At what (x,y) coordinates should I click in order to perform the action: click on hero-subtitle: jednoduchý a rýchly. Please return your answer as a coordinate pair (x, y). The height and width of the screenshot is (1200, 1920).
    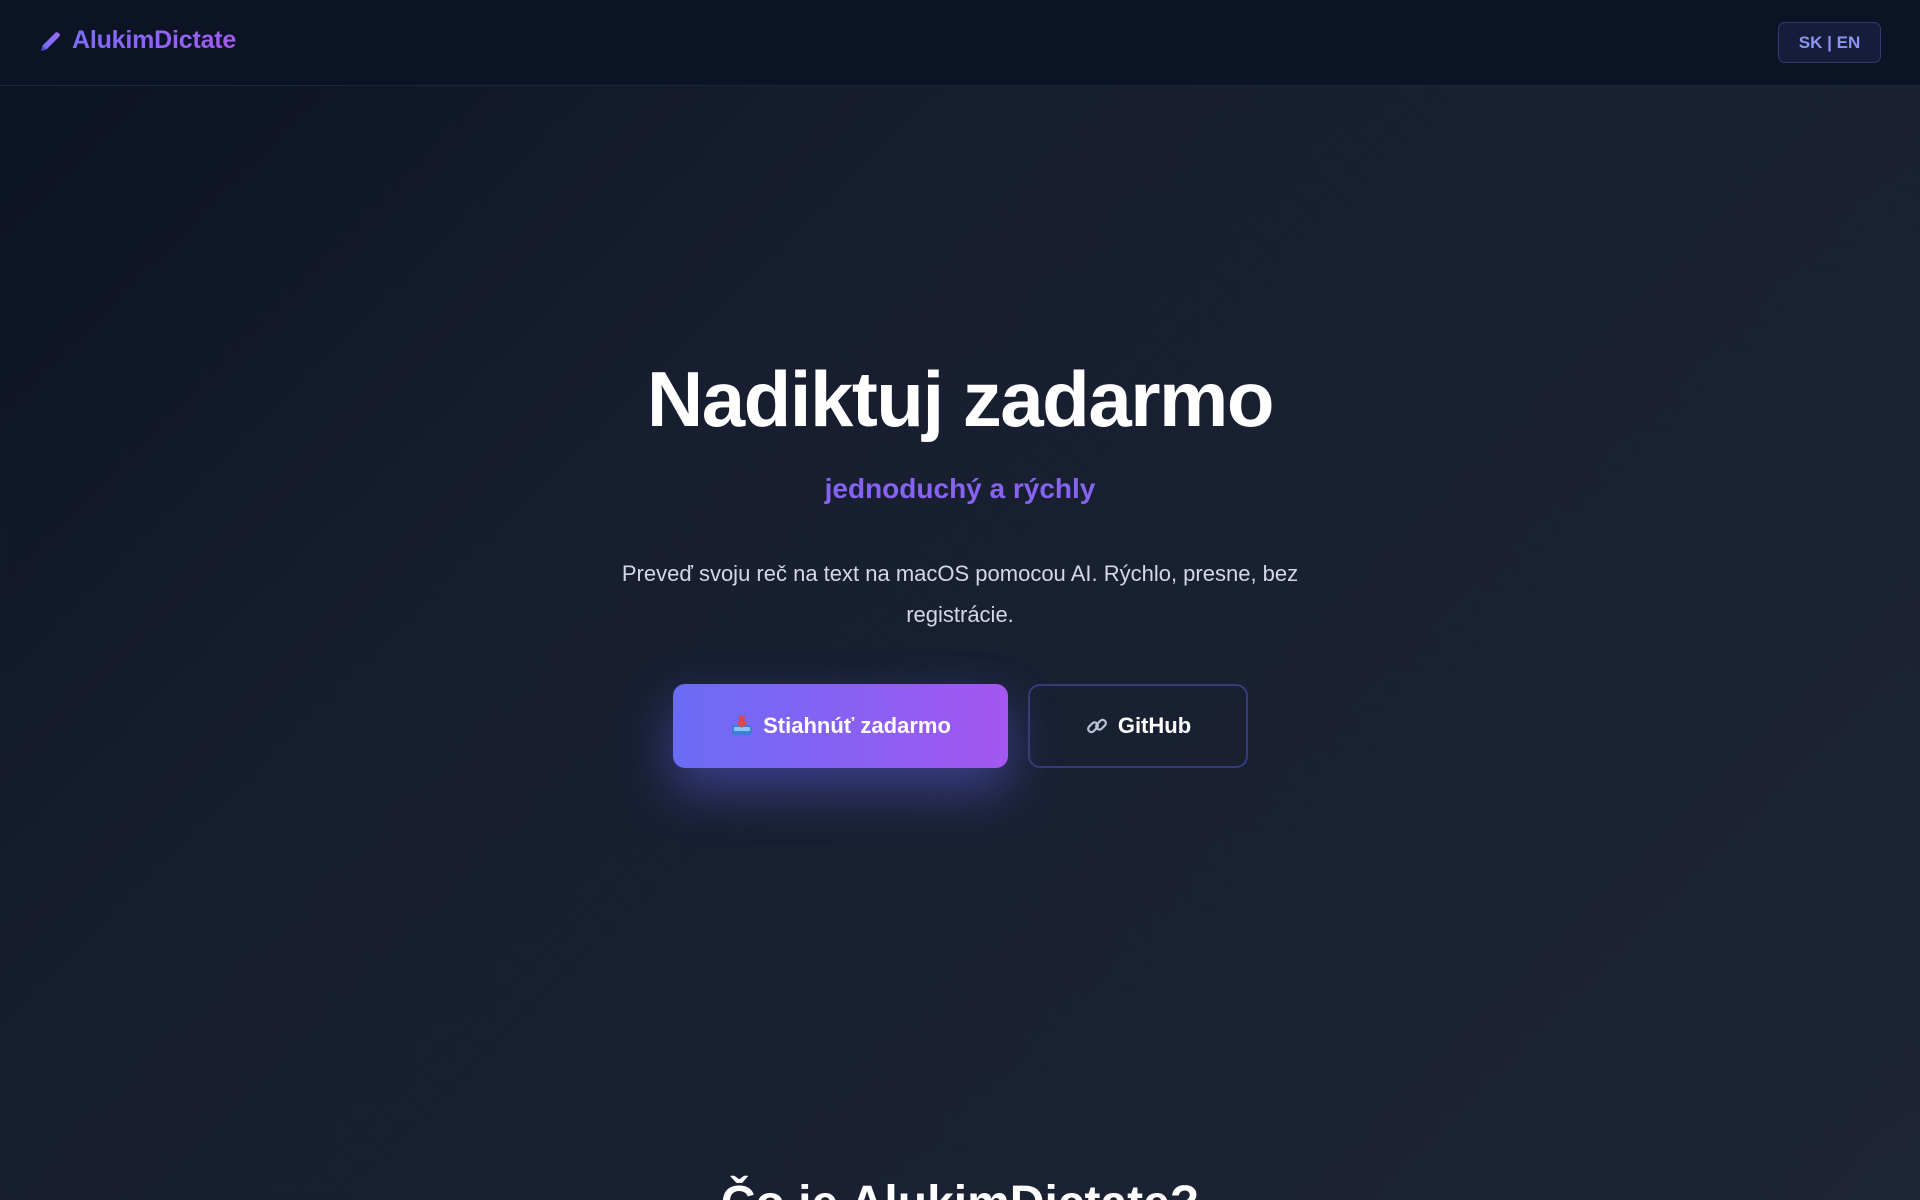
    Looking at the image, I should click on (960, 488).